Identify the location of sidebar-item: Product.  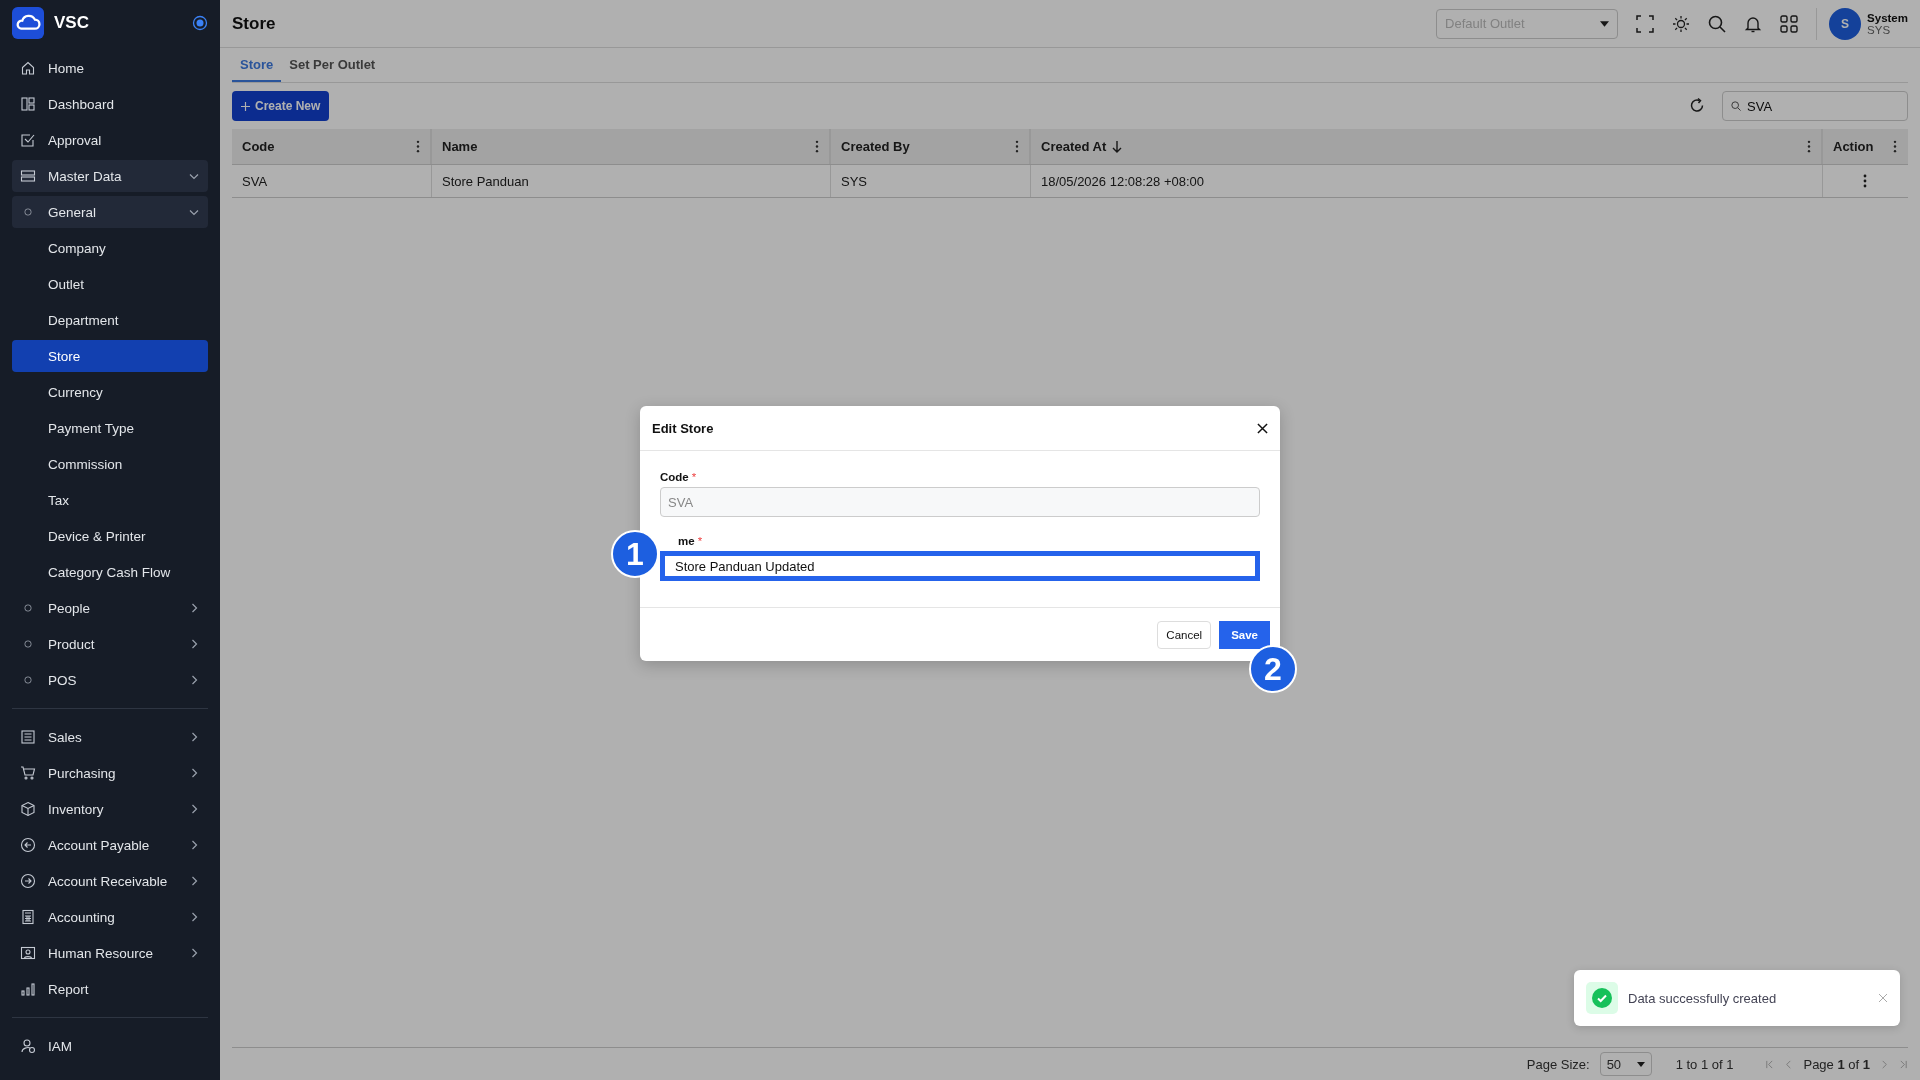
(110, 644).